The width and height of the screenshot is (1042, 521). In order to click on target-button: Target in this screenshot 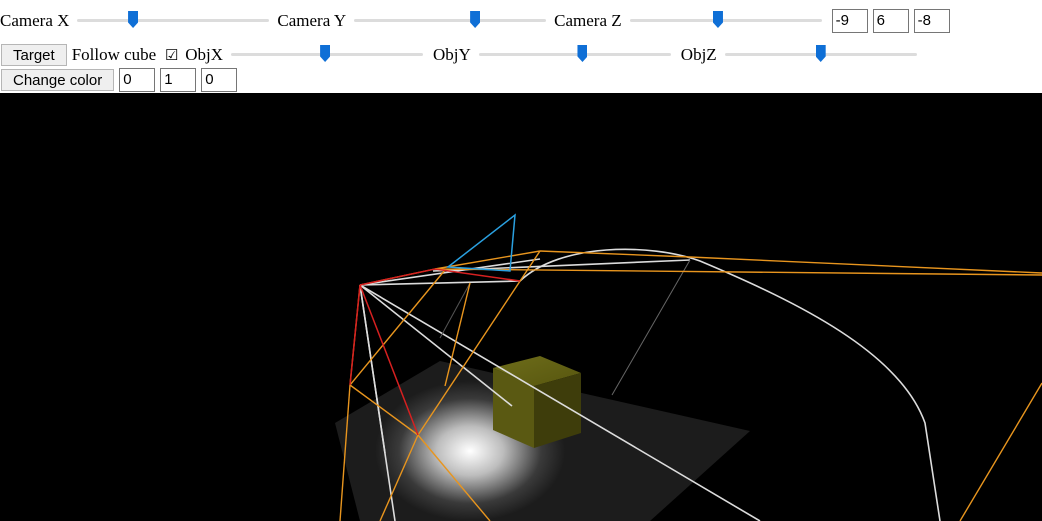, I will do `click(34, 55)`.